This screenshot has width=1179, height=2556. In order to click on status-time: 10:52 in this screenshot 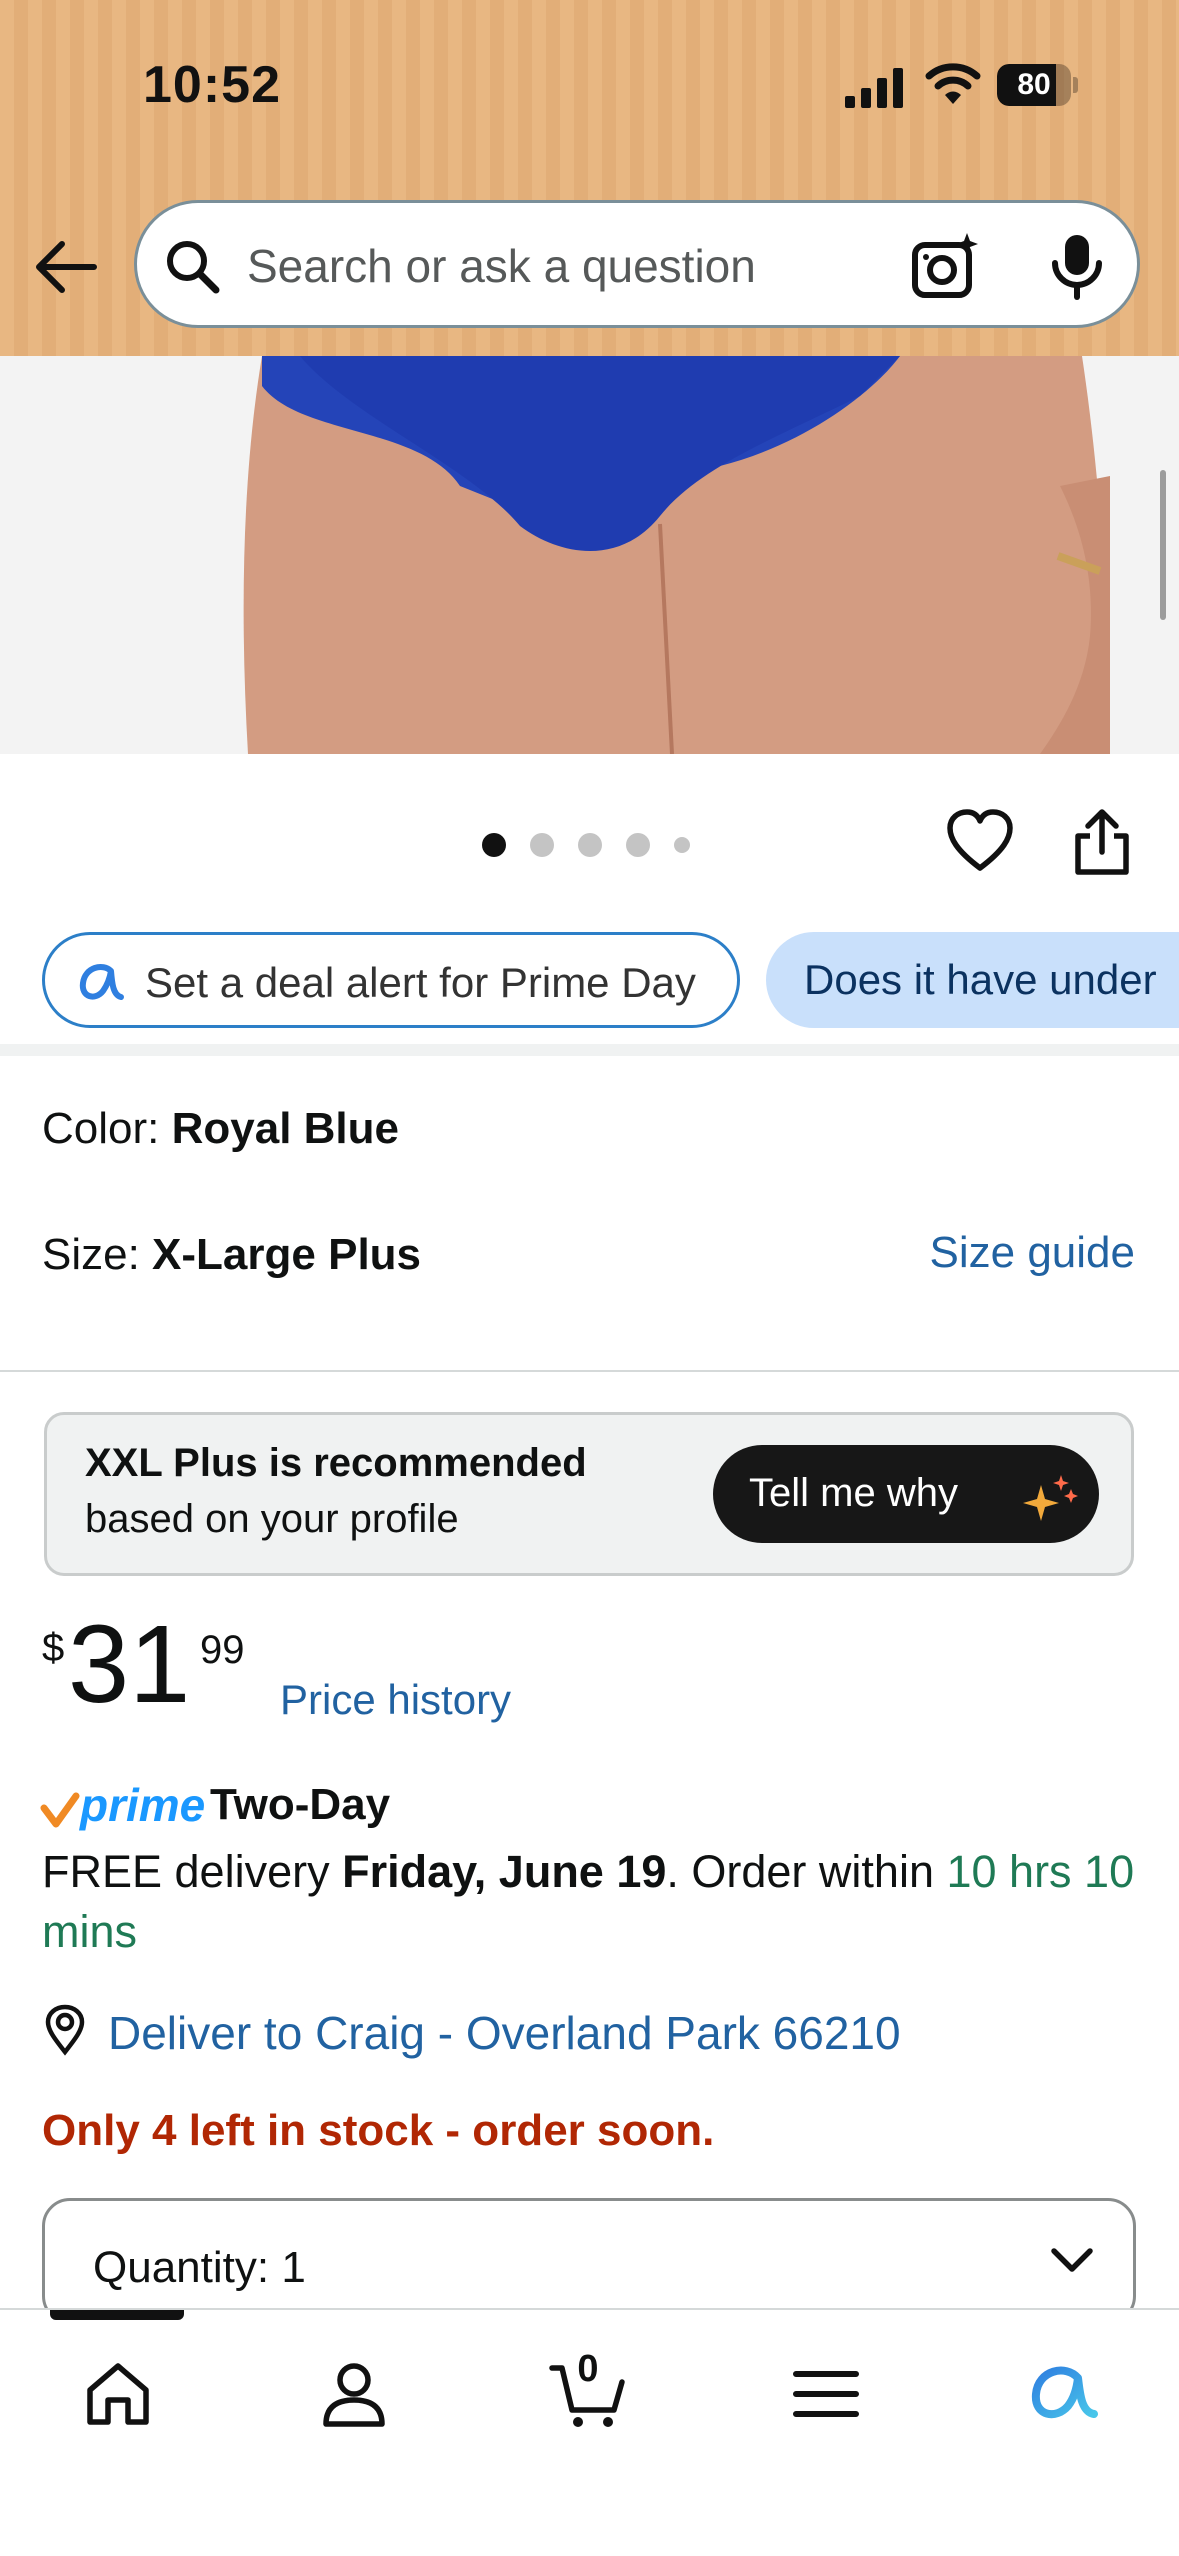, I will do `click(212, 85)`.